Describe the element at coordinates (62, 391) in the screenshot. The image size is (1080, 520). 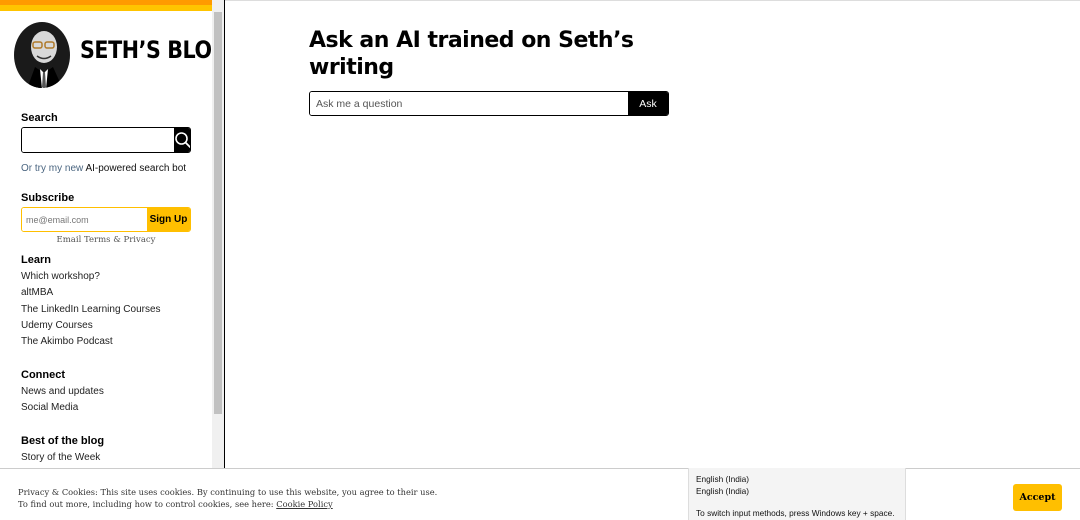
I see `connect-link-news: News and updates` at that location.